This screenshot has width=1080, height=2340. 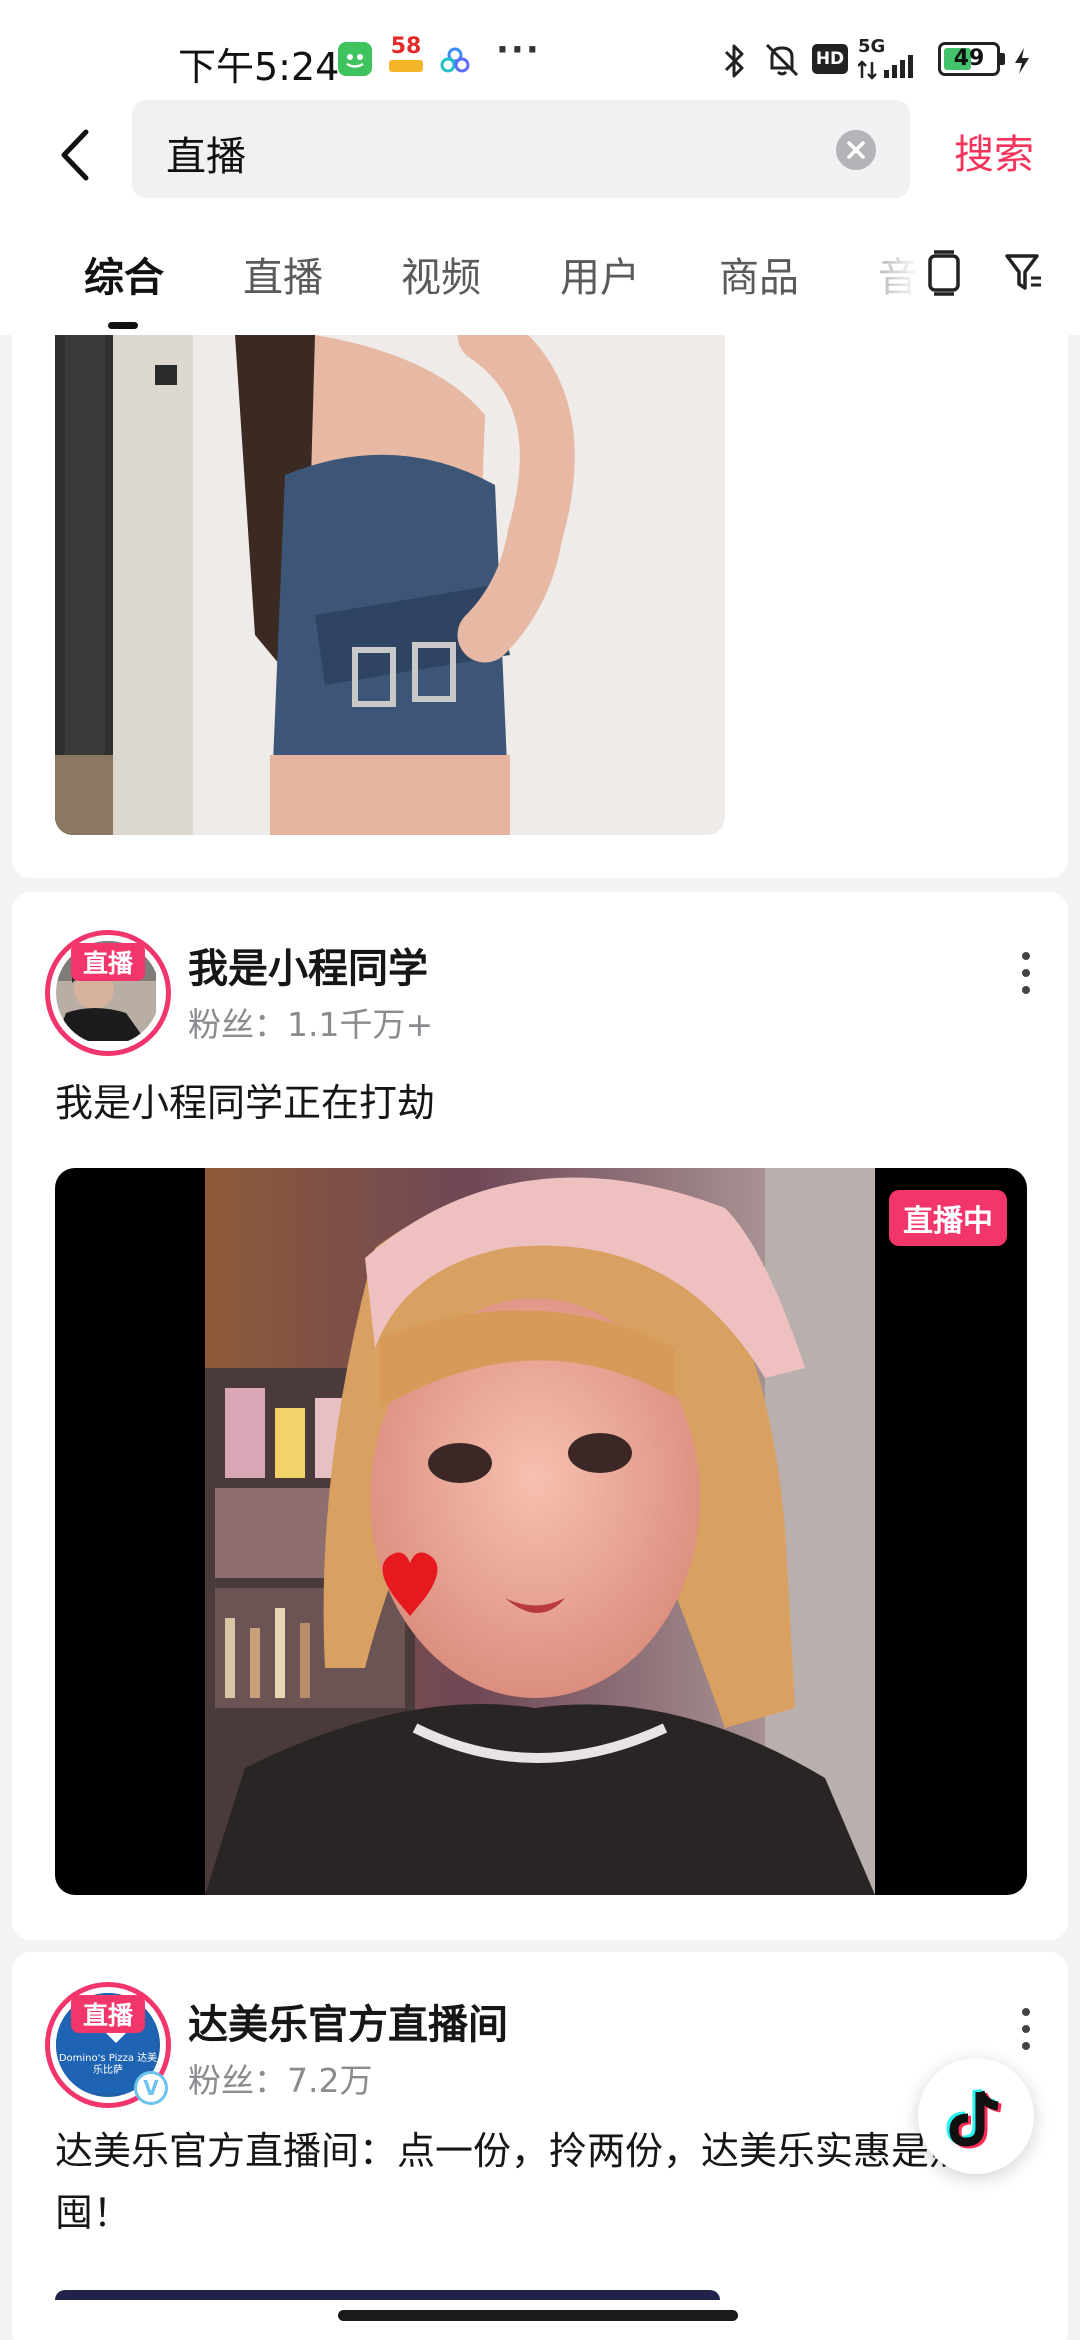 I want to click on active-tab-indicator, so click(x=123, y=325).